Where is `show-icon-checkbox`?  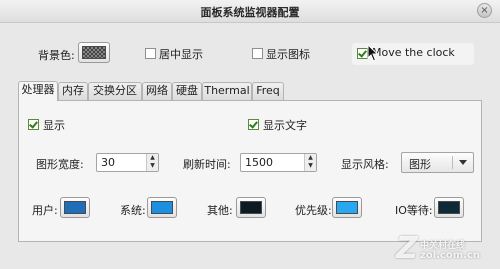 show-icon-checkbox is located at coordinates (257, 53).